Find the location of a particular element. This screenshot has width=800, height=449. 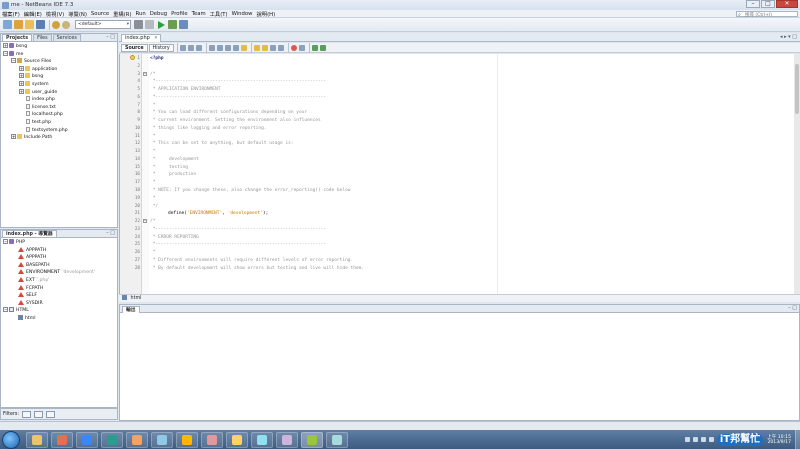

taskbar-app-file-explorer is located at coordinates (37, 439).